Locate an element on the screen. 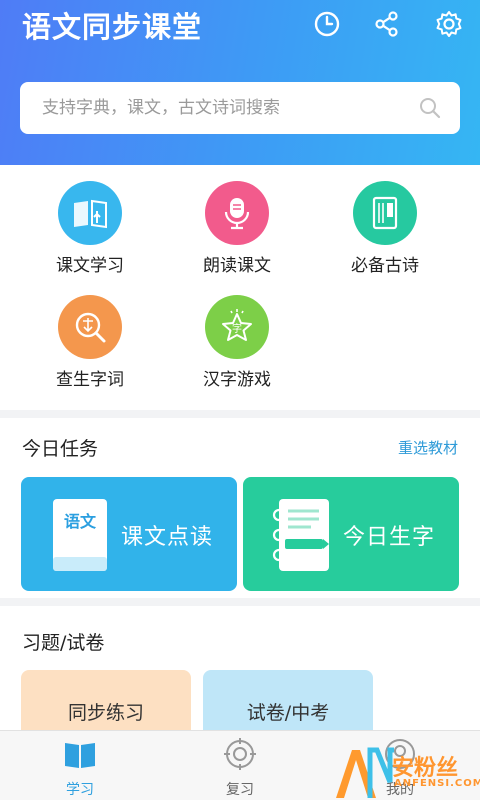 The image size is (480, 800). settings-icon is located at coordinates (449, 24).